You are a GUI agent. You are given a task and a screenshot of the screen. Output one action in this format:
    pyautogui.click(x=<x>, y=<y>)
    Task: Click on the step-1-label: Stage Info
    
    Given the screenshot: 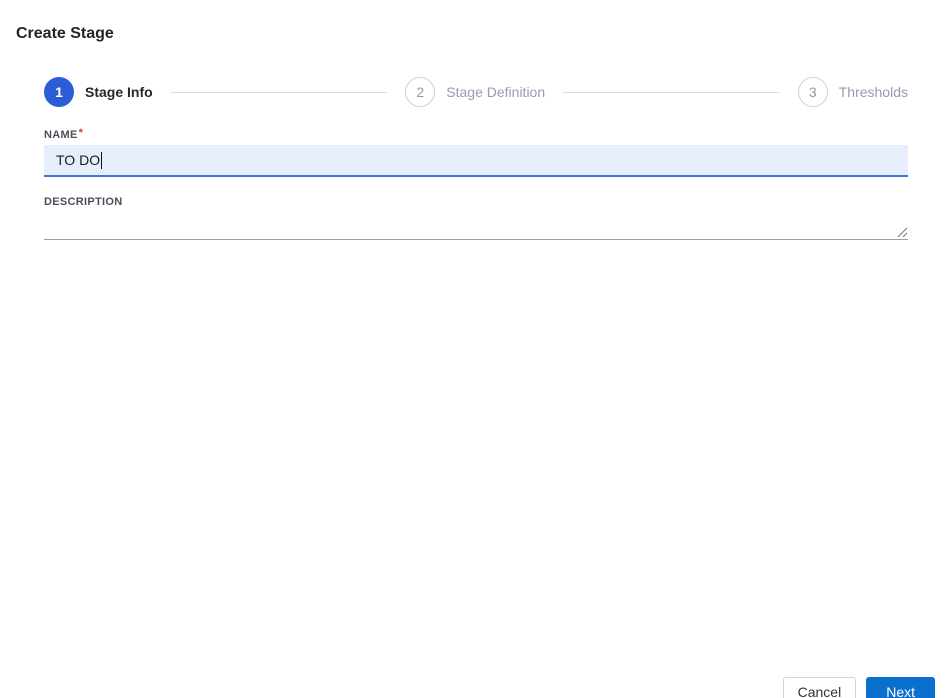 What is the action you would take?
    pyautogui.click(x=119, y=92)
    